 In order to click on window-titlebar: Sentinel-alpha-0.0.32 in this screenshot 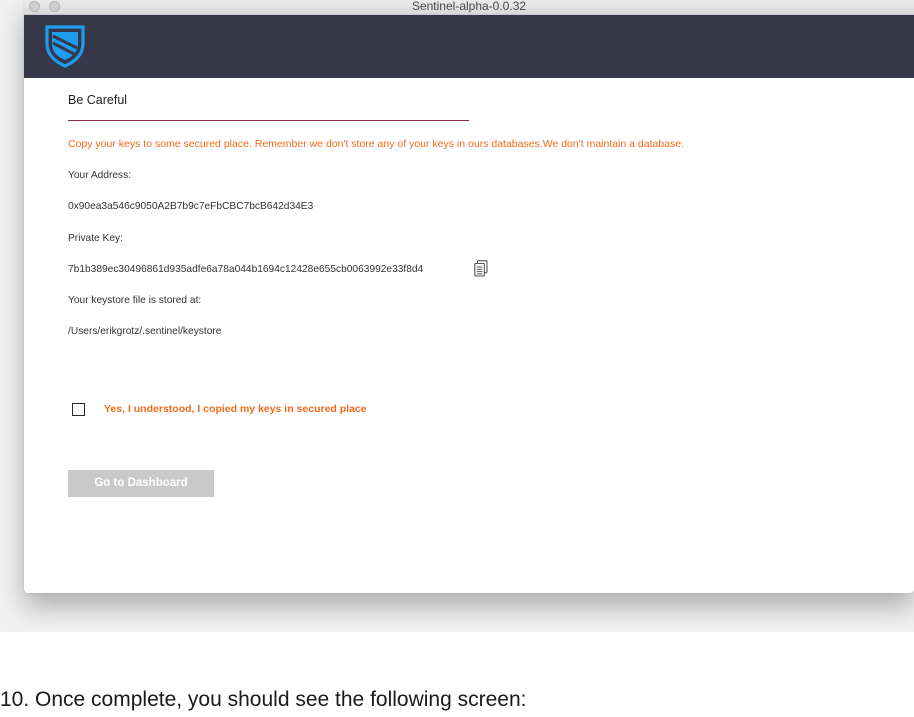, I will do `click(469, 7)`.